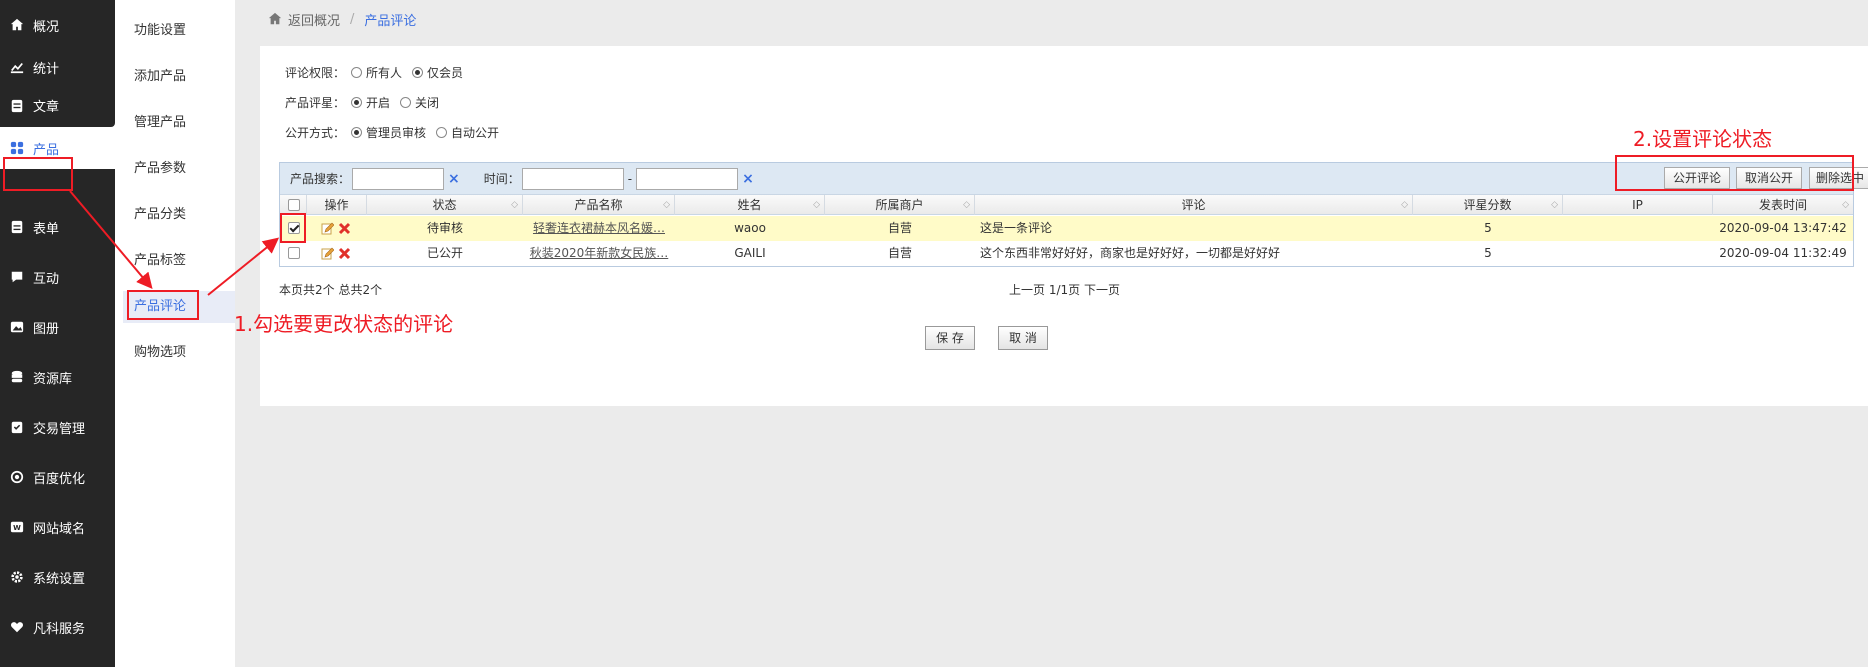  I want to click on cell-comment: 这个东西非常好好好，商家也是好好好，一切都是好好好, so click(1130, 253).